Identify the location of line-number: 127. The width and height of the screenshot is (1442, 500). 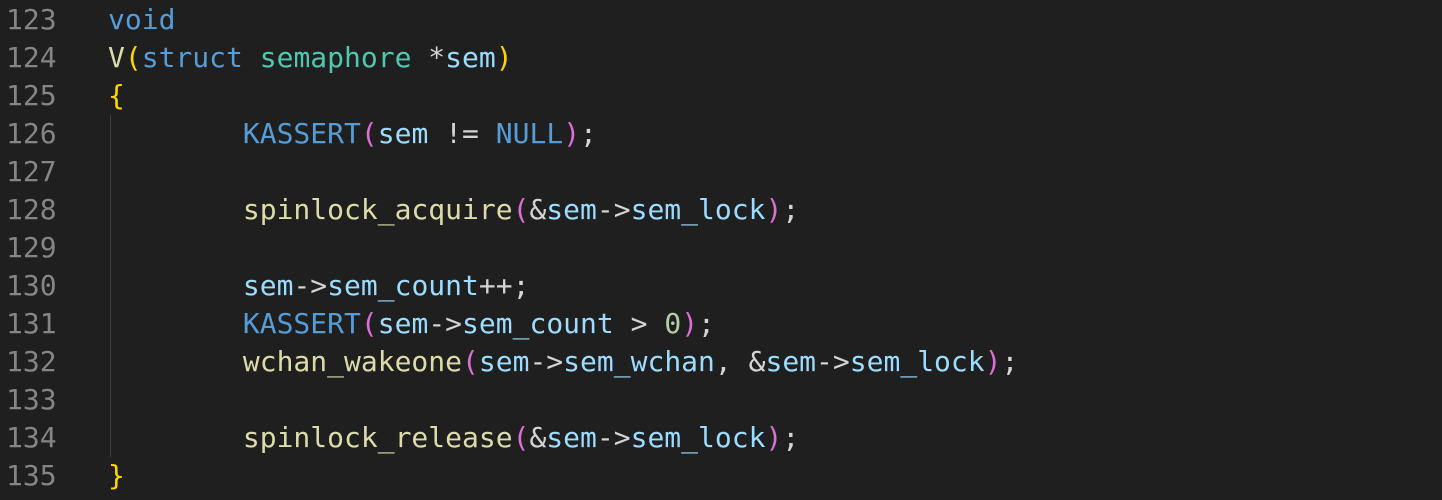
(31, 171).